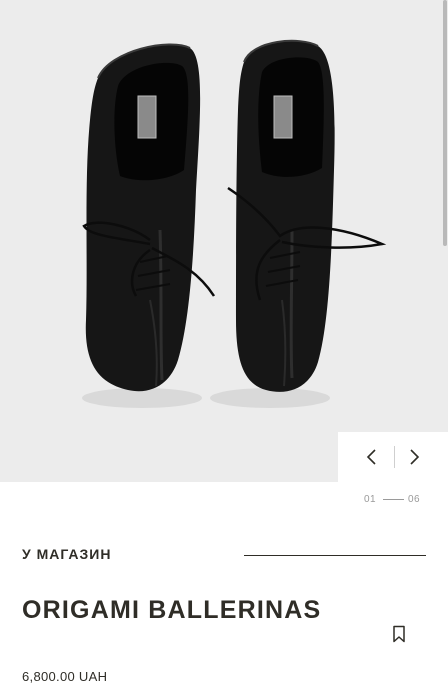 The width and height of the screenshot is (448, 700). I want to click on to-store-link: У МАГАЗИН, so click(66, 554).